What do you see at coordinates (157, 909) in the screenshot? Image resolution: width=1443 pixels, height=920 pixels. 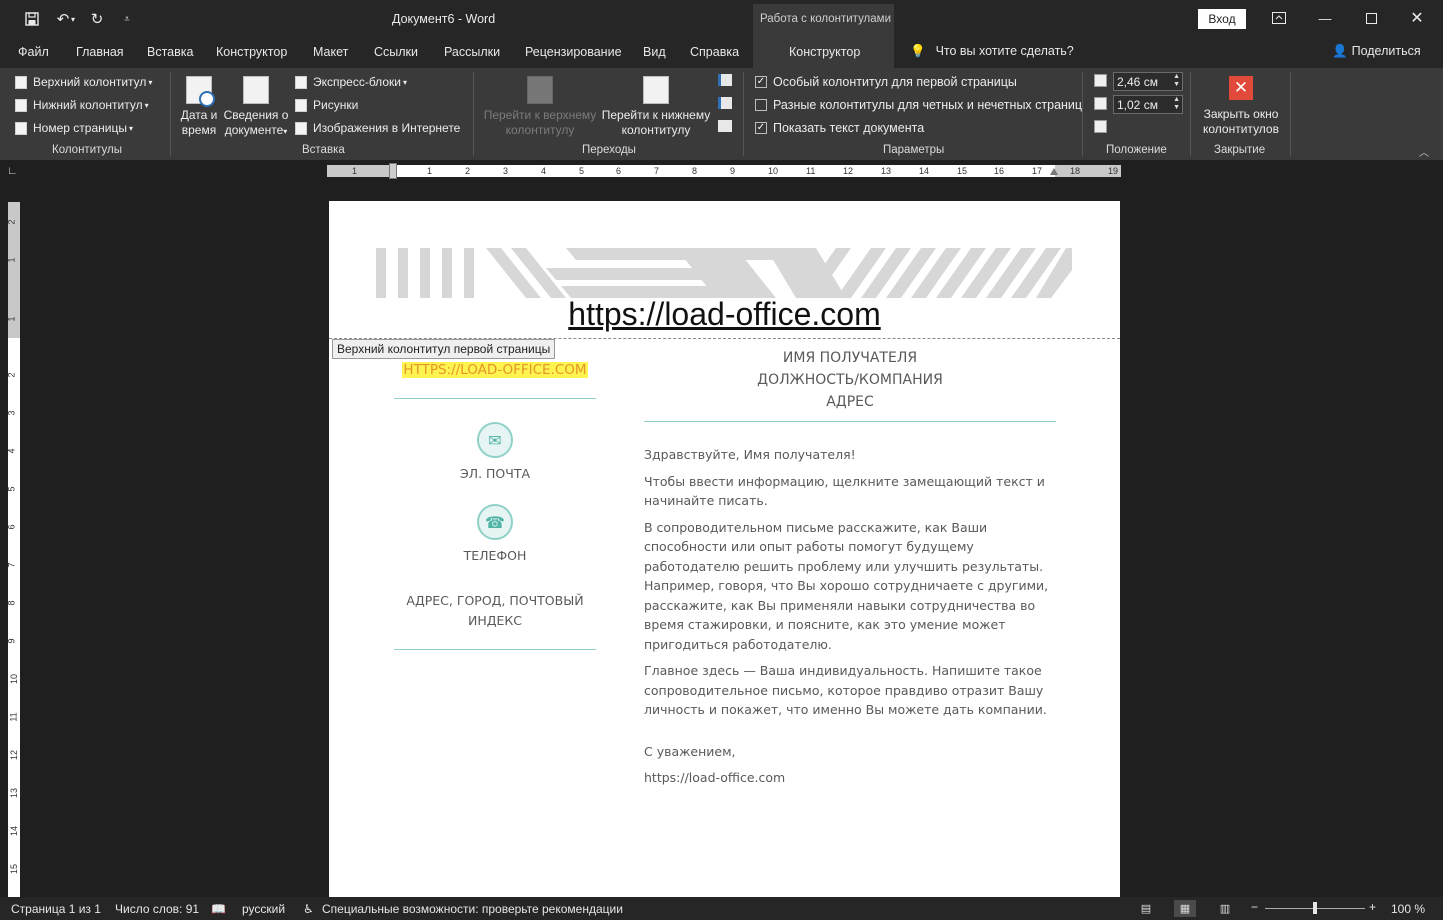 I see `word-count: Число слов: 91` at bounding box center [157, 909].